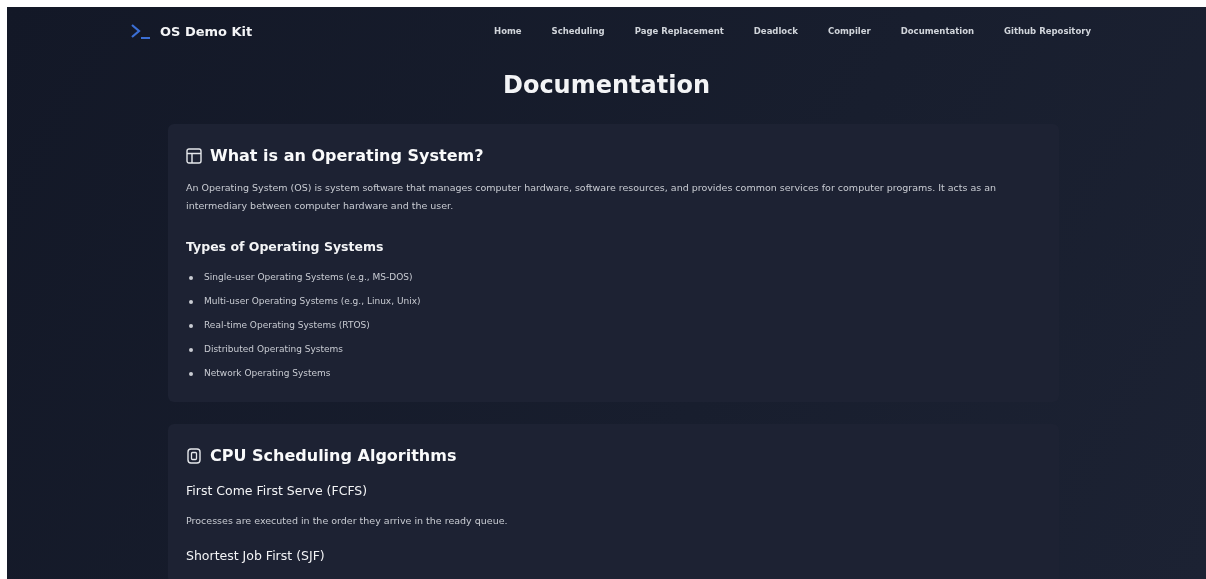 Image resolution: width=1206 pixels, height=579 pixels. I want to click on subheading: First Come First Serve (FCFS), so click(277, 490).